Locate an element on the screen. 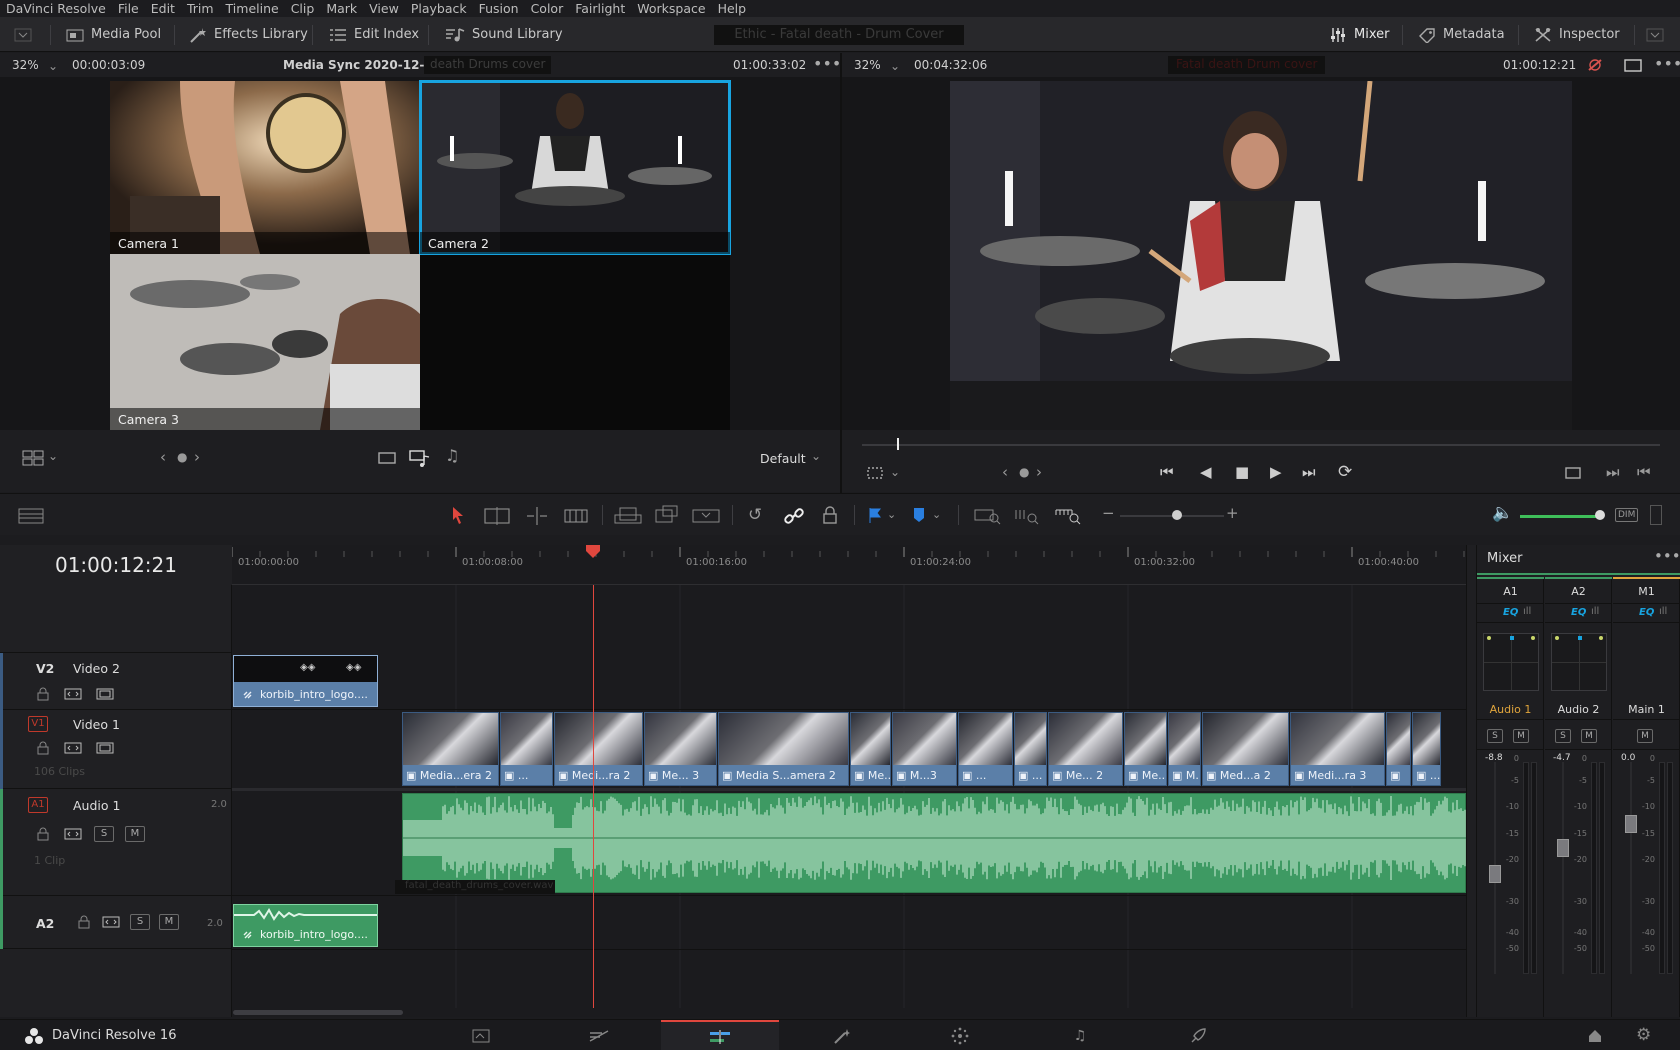 The width and height of the screenshot is (1680, 1050). match-frame-icon is located at coordinates (1573, 473).